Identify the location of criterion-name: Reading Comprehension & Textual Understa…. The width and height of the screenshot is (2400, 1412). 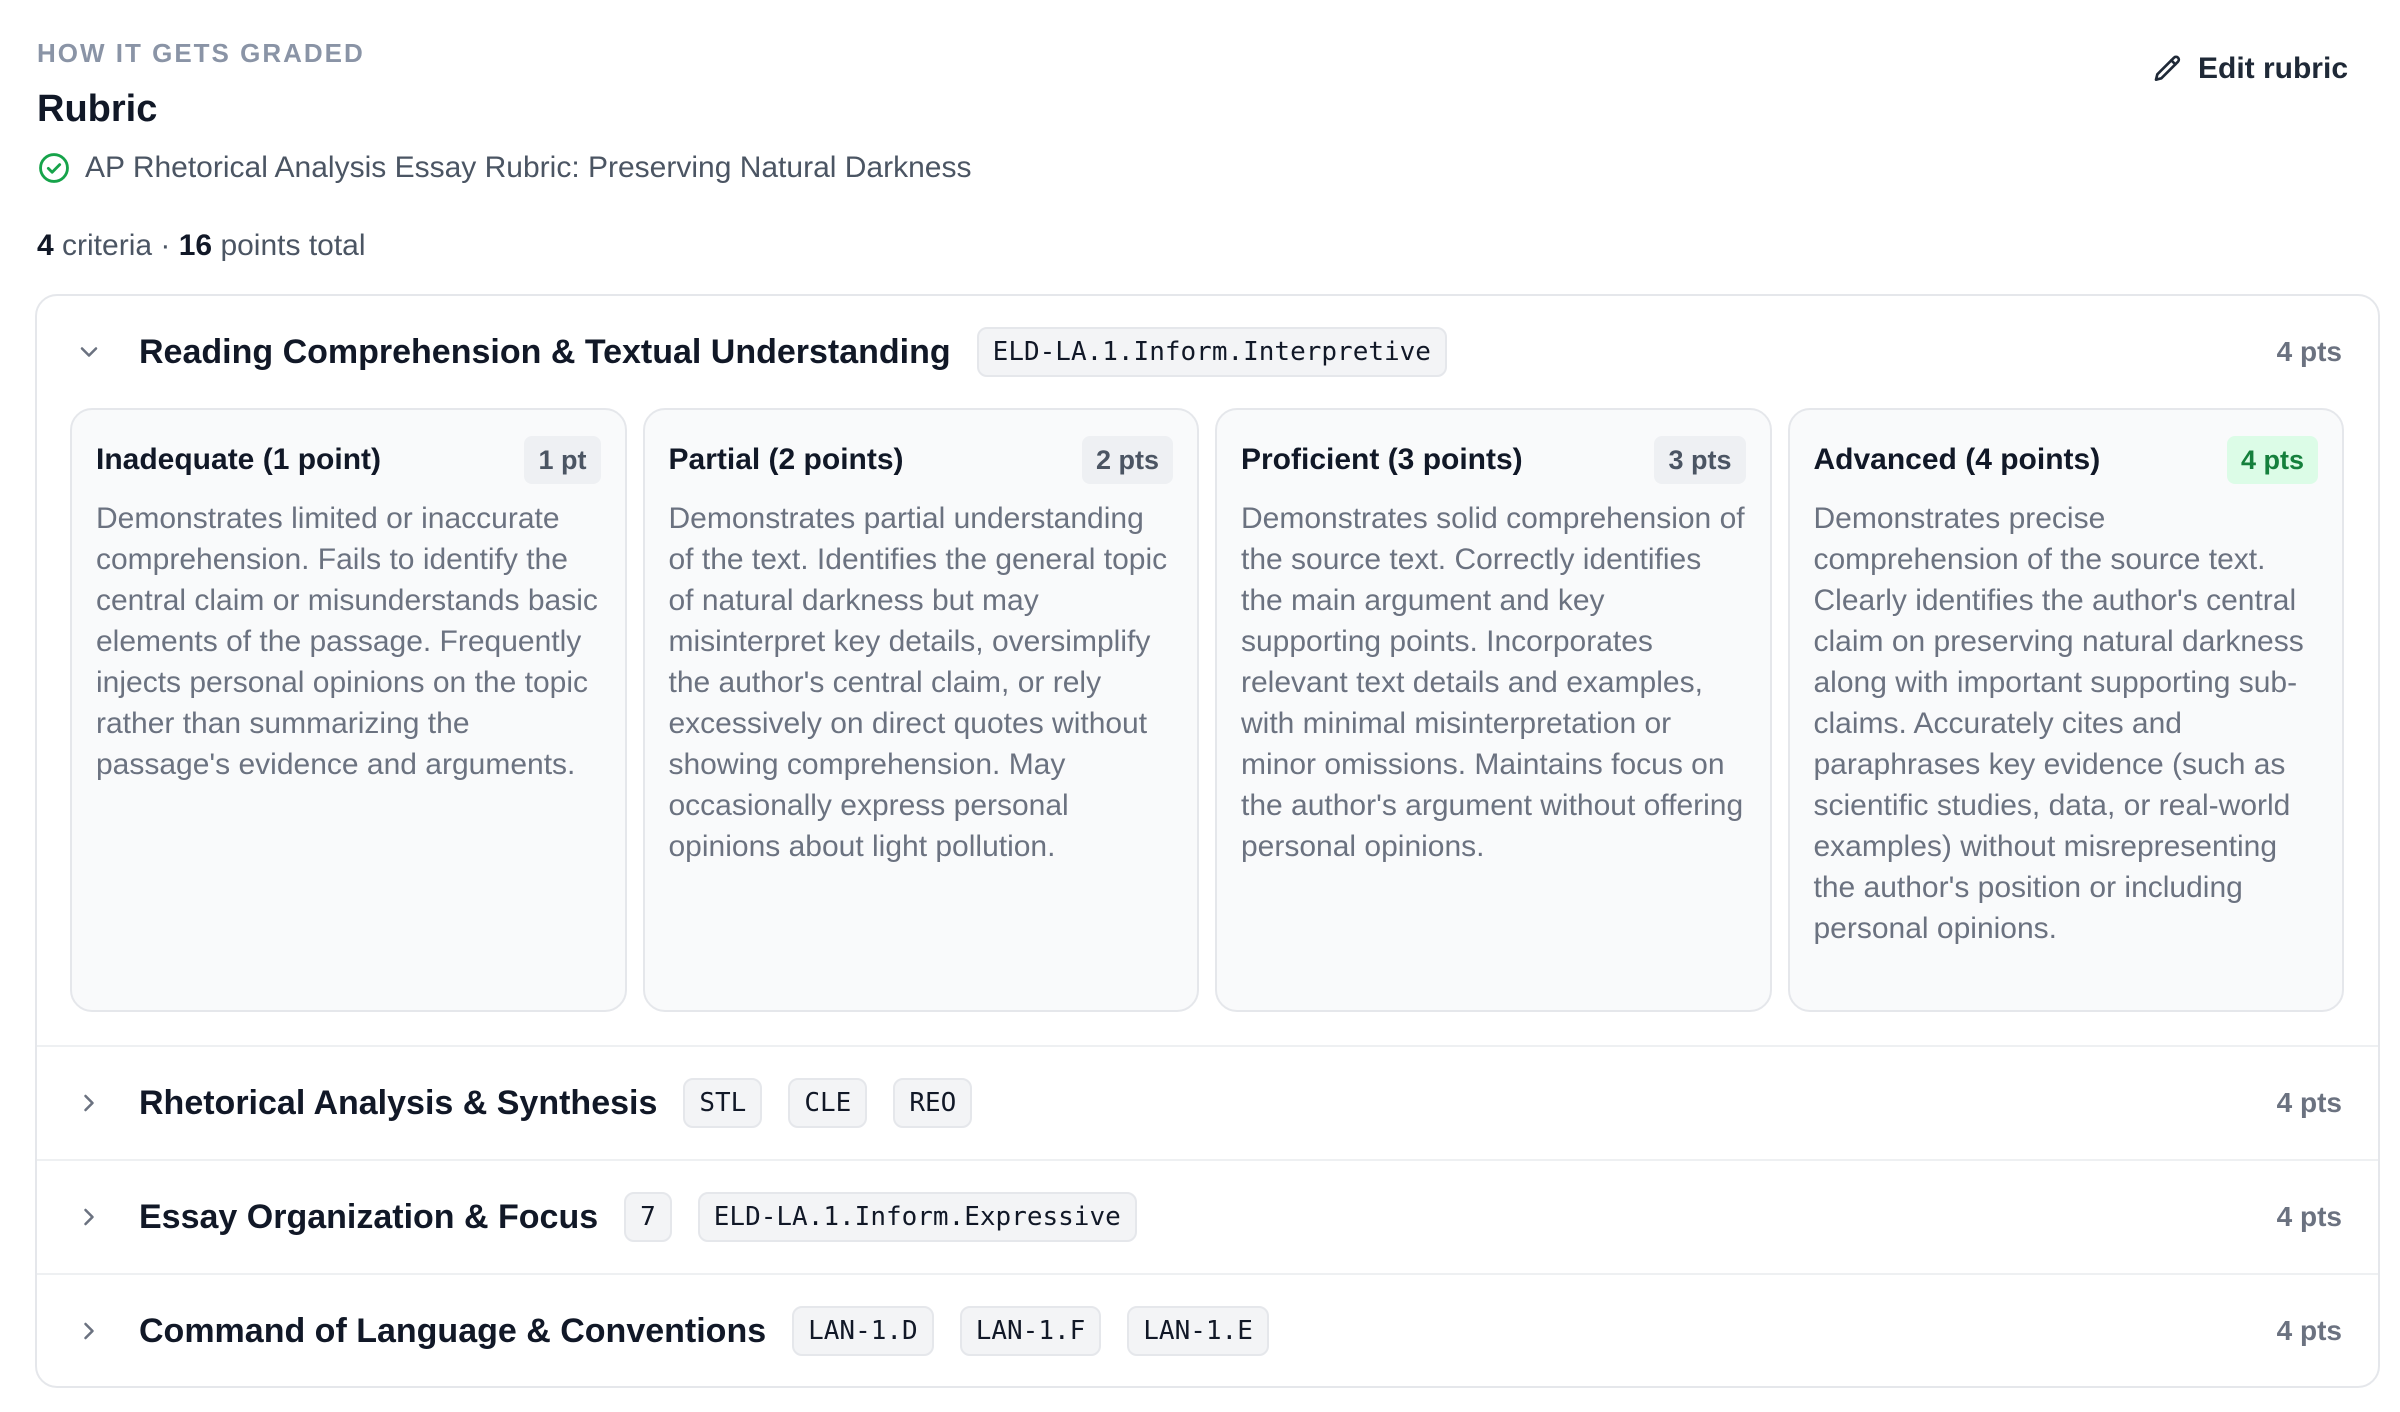
(545, 351).